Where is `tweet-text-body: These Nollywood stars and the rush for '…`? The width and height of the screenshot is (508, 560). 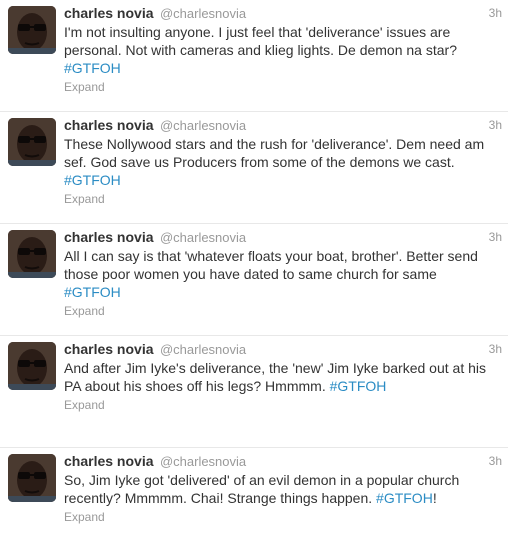 tweet-text-body: These Nollywood stars and the rush for '… is located at coordinates (274, 153).